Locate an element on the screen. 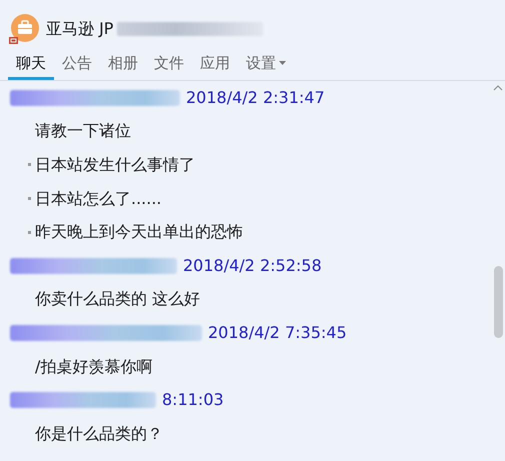 This screenshot has height=461, width=505. tab: 文件 is located at coordinates (169, 64).